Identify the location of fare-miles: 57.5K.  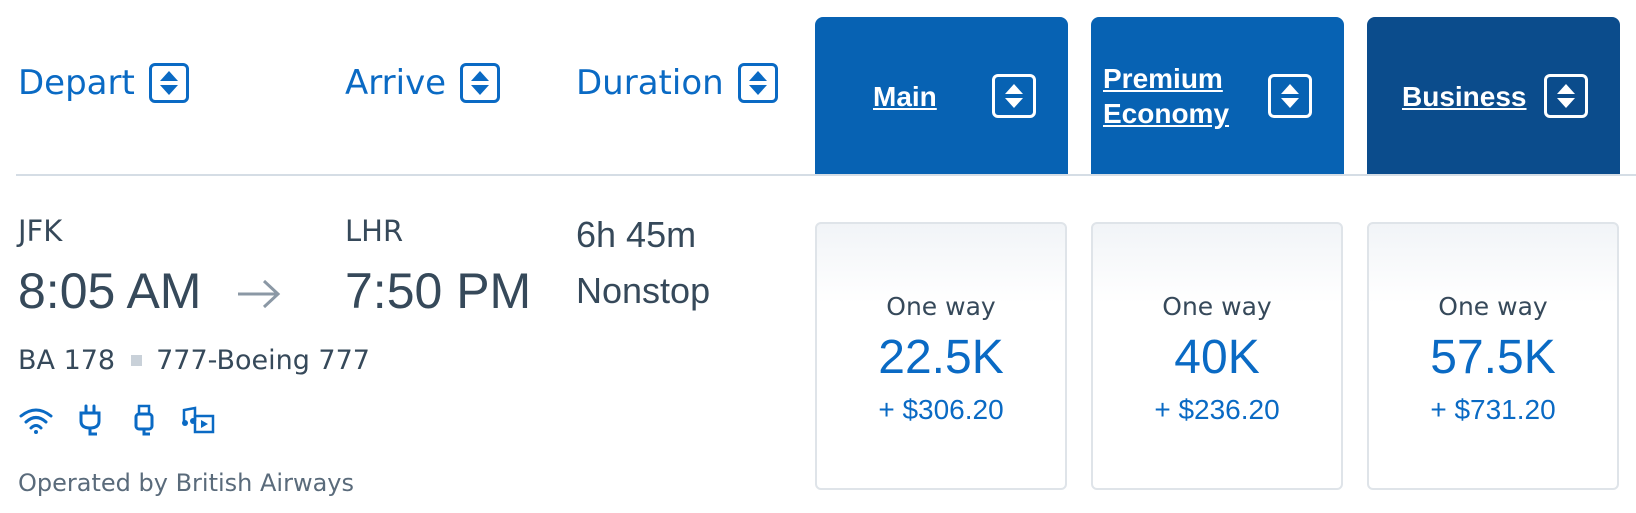
(1493, 357).